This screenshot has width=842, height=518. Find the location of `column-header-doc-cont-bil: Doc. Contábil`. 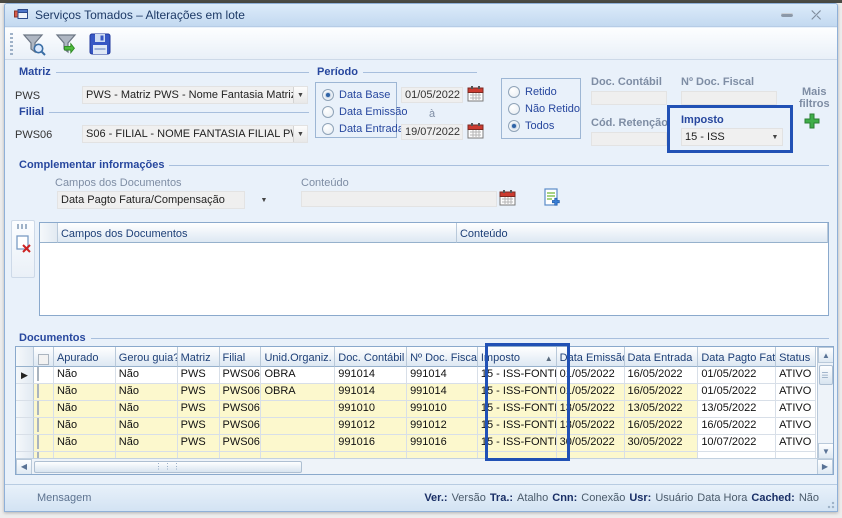

column-header-doc-cont-bil: Doc. Contábil is located at coordinates (371, 357).